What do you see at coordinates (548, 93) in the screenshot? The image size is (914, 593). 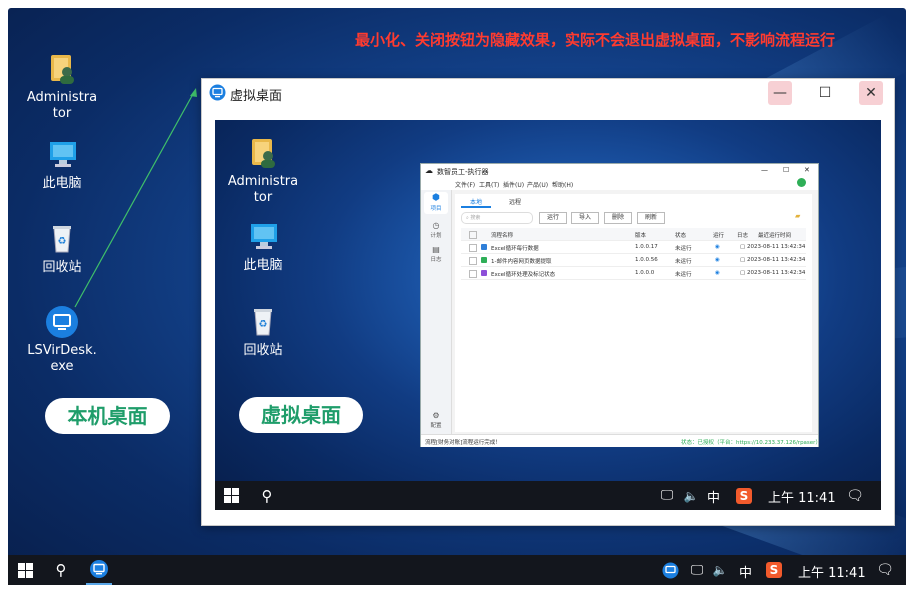 I see `window-titlebar: 虚拟桌面 — ☐ ✕` at bounding box center [548, 93].